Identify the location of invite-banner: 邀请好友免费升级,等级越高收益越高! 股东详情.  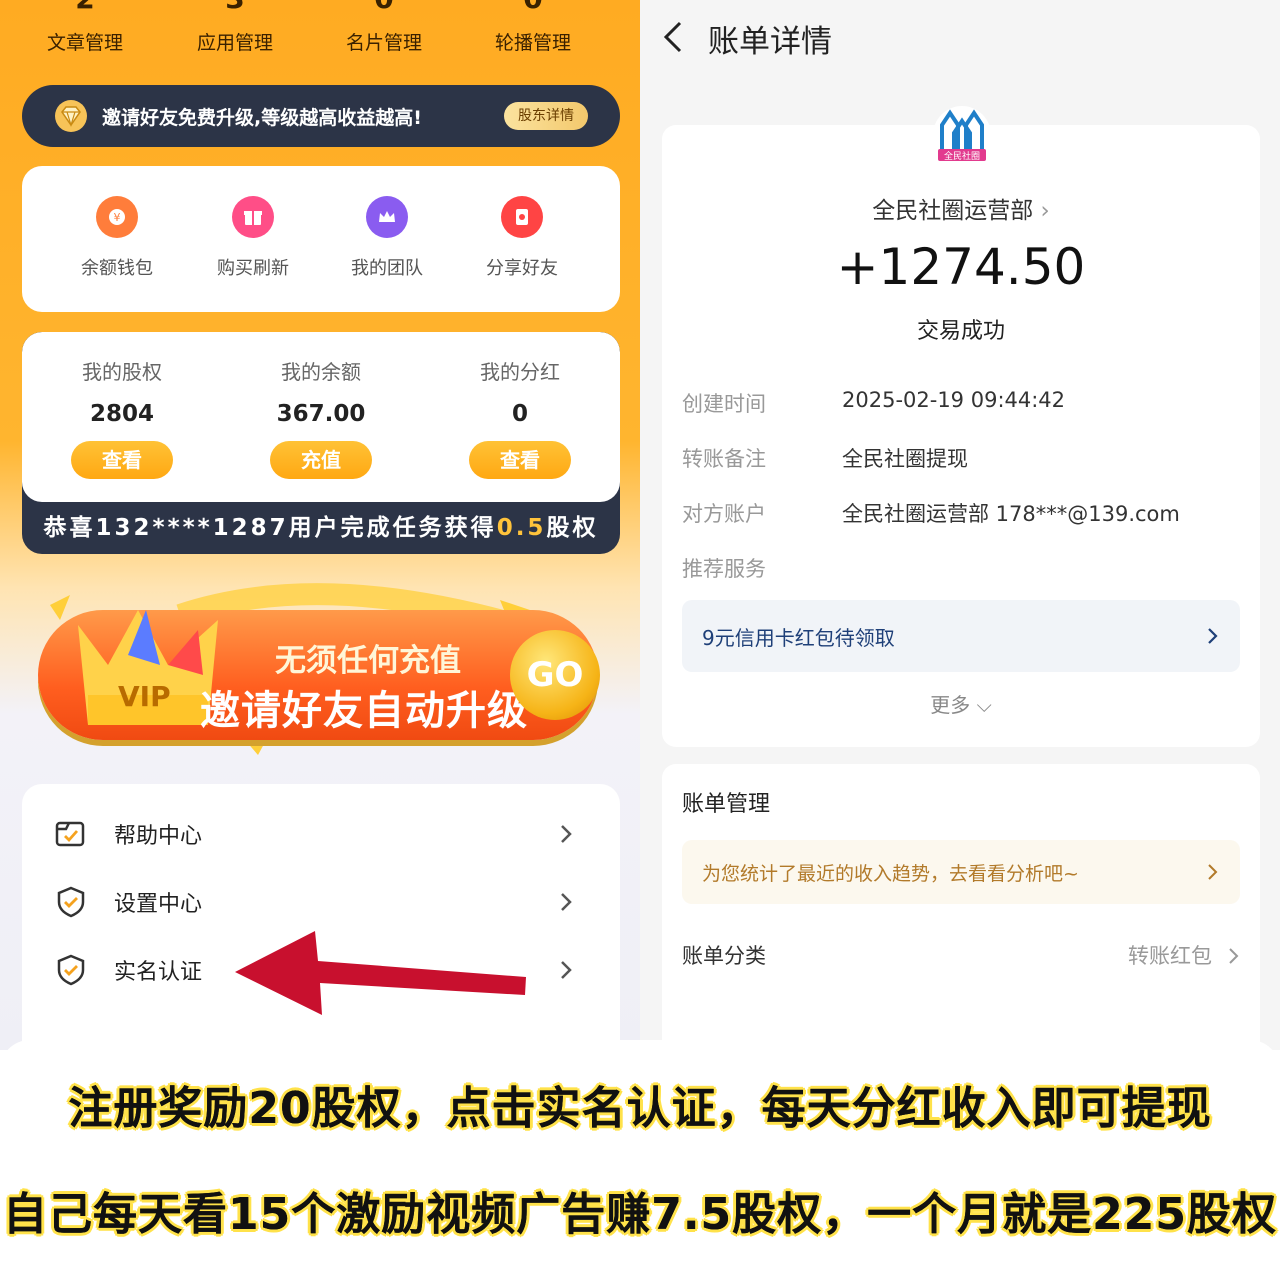
(321, 116).